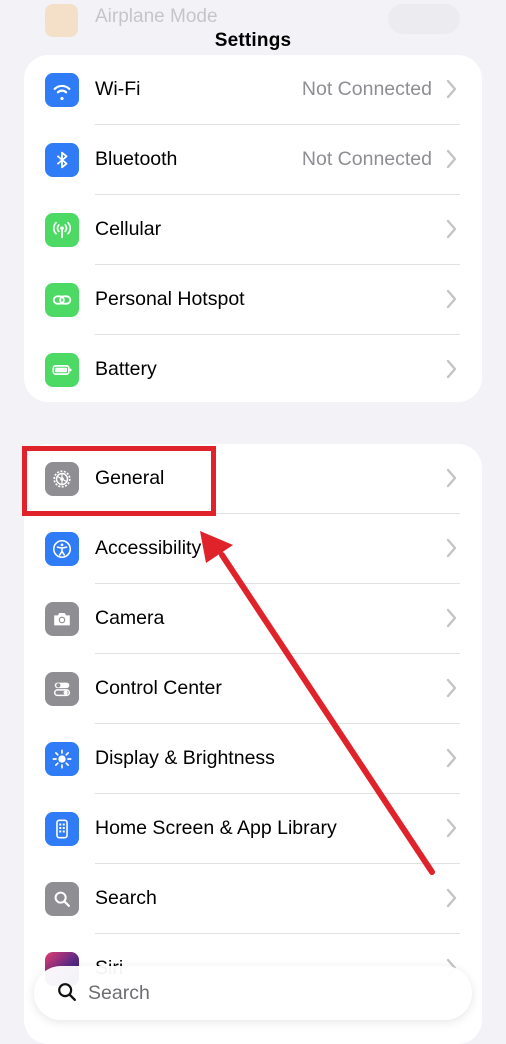 This screenshot has width=506, height=1044. I want to click on camera-icon, so click(62, 619).